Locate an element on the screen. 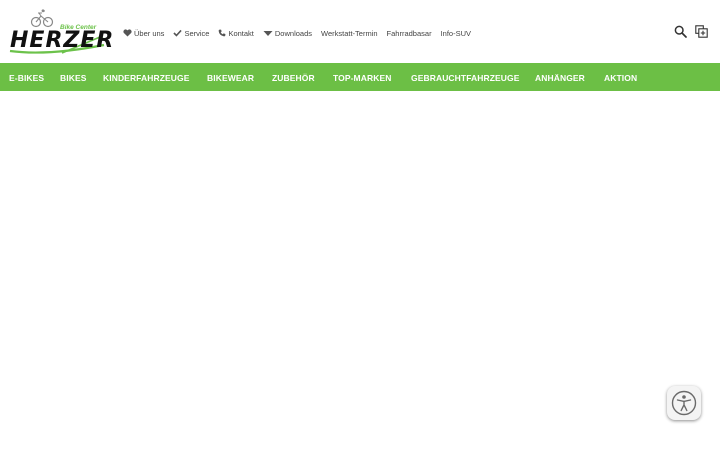 The width and height of the screenshot is (720, 450). logo-brand: HERZER is located at coordinates (62, 40).